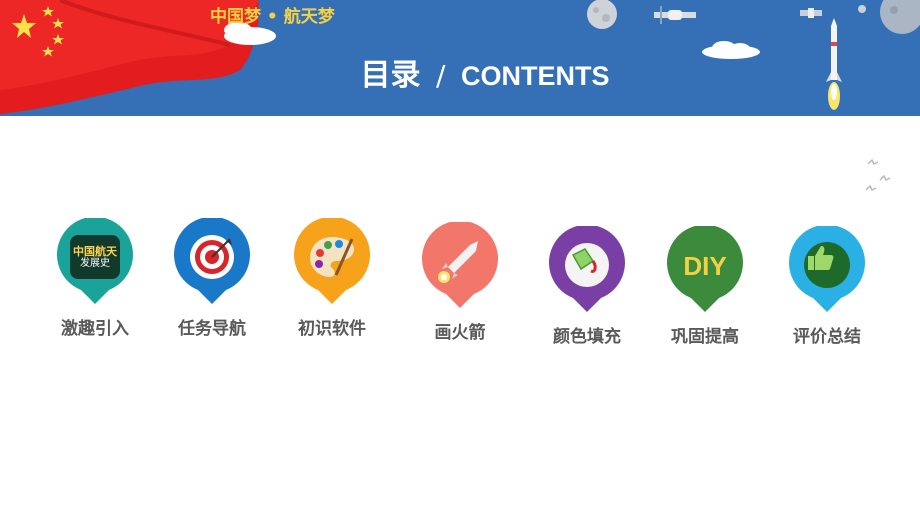  What do you see at coordinates (878, 175) in the screenshot?
I see `birds-icon` at bounding box center [878, 175].